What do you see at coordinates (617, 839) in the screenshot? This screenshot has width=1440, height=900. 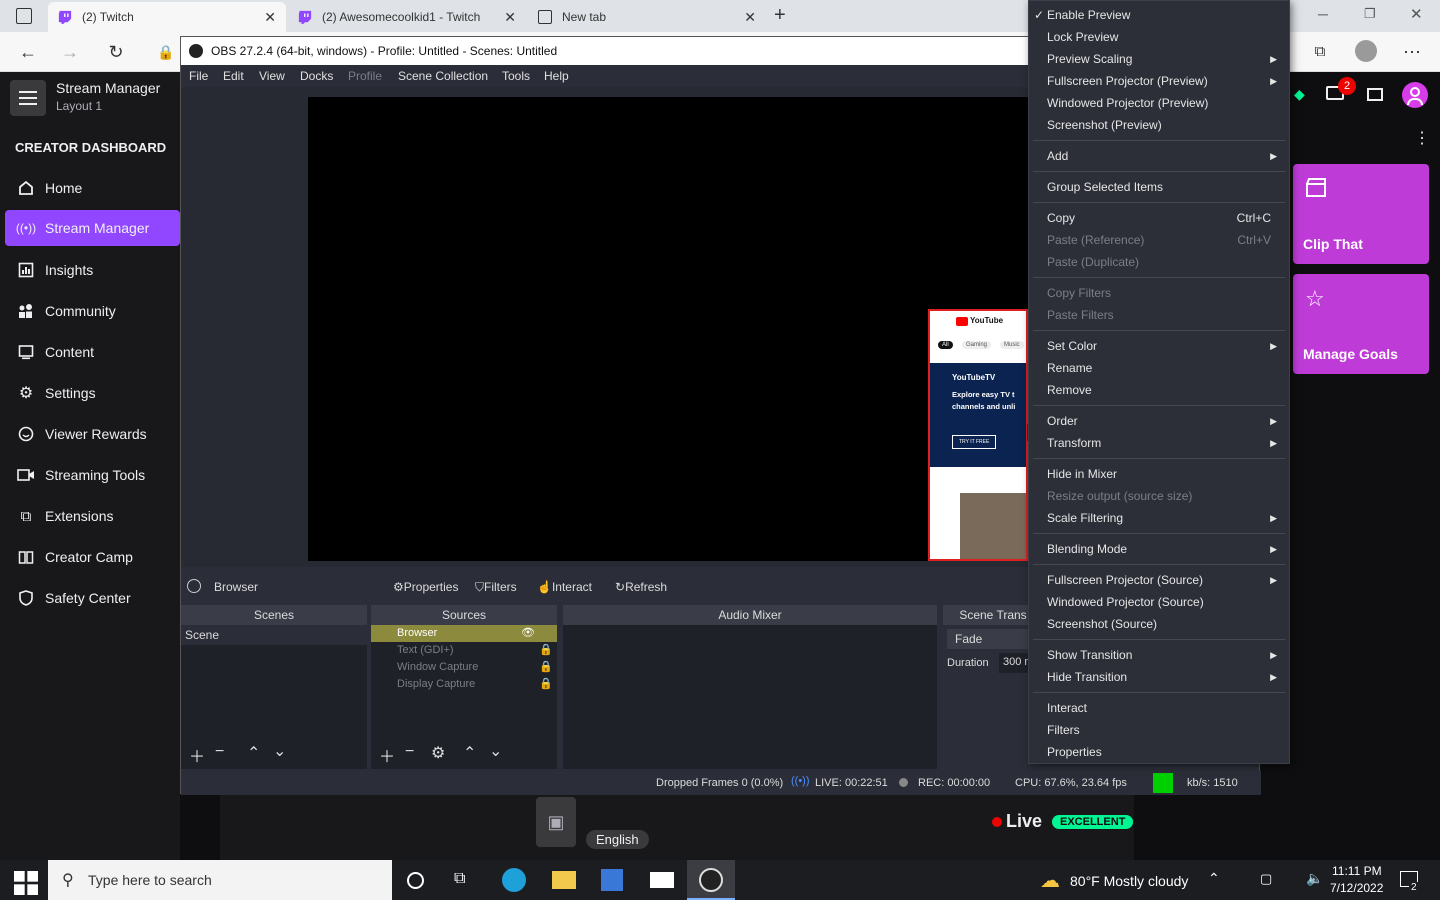 I see `language-tag: English` at bounding box center [617, 839].